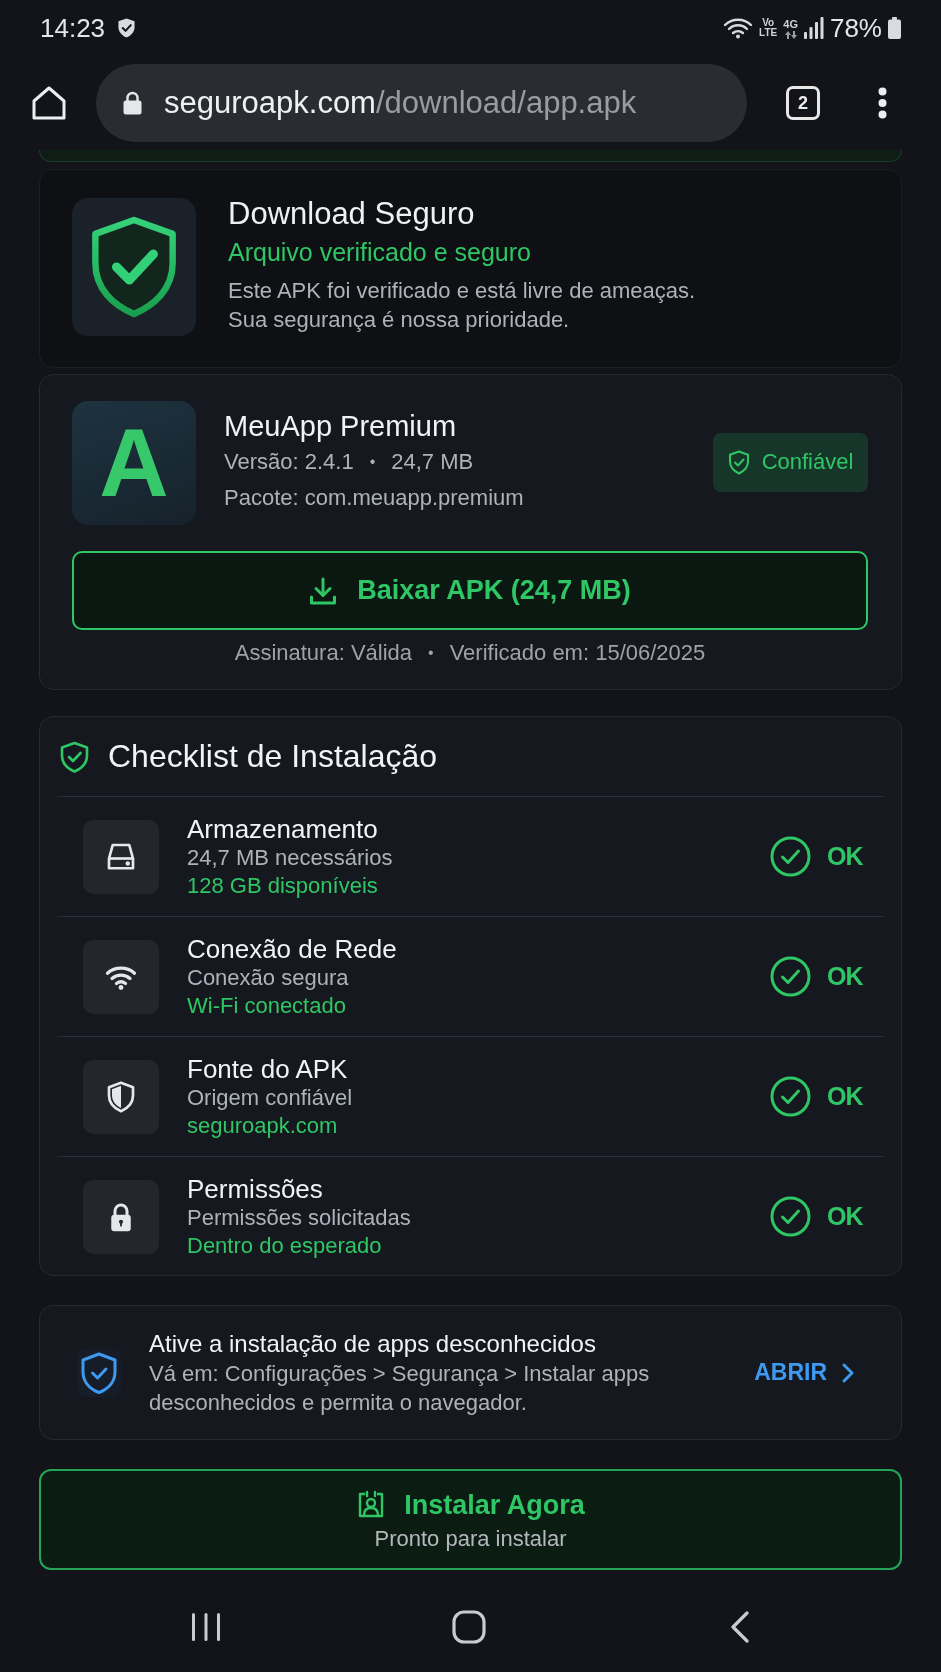  What do you see at coordinates (352, 214) in the screenshot?
I see `security-title: Download Seguro` at bounding box center [352, 214].